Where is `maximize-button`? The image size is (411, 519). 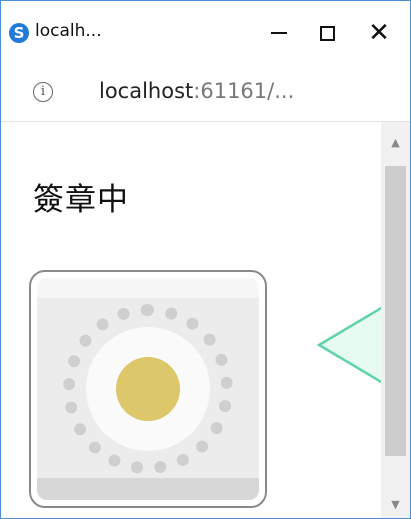 maximize-button is located at coordinates (327, 33).